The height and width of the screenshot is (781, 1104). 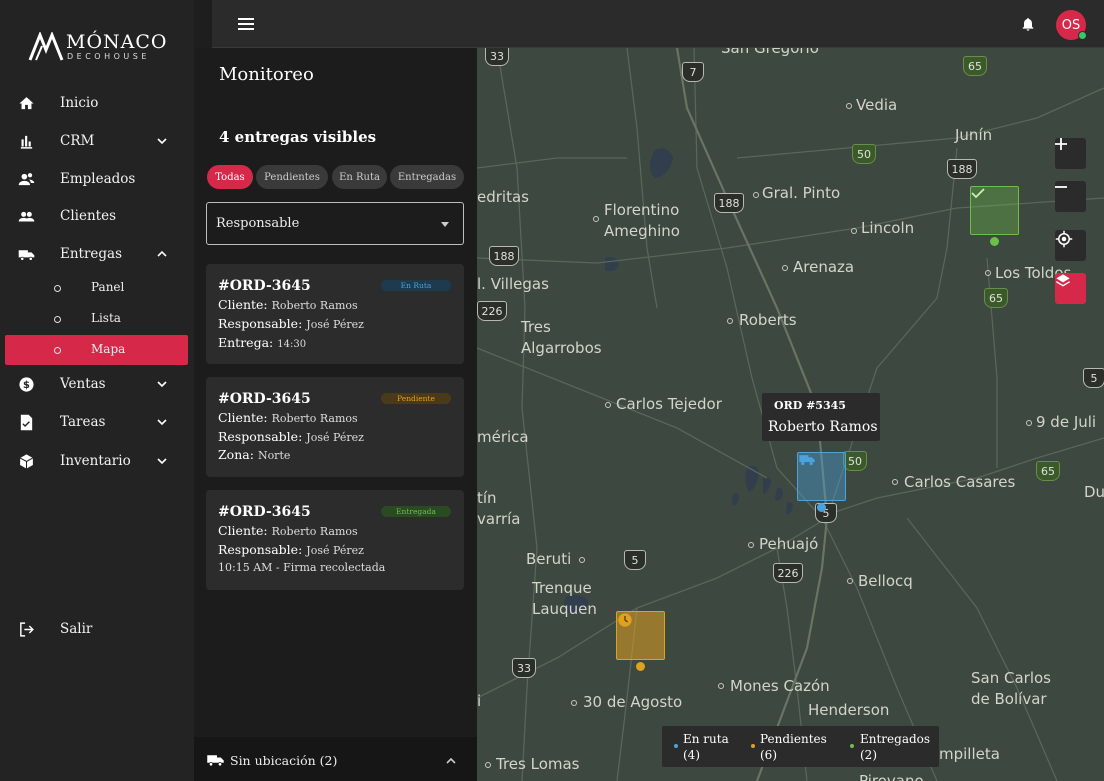 What do you see at coordinates (264, 512) in the screenshot?
I see `order-number: #ORD-3645` at bounding box center [264, 512].